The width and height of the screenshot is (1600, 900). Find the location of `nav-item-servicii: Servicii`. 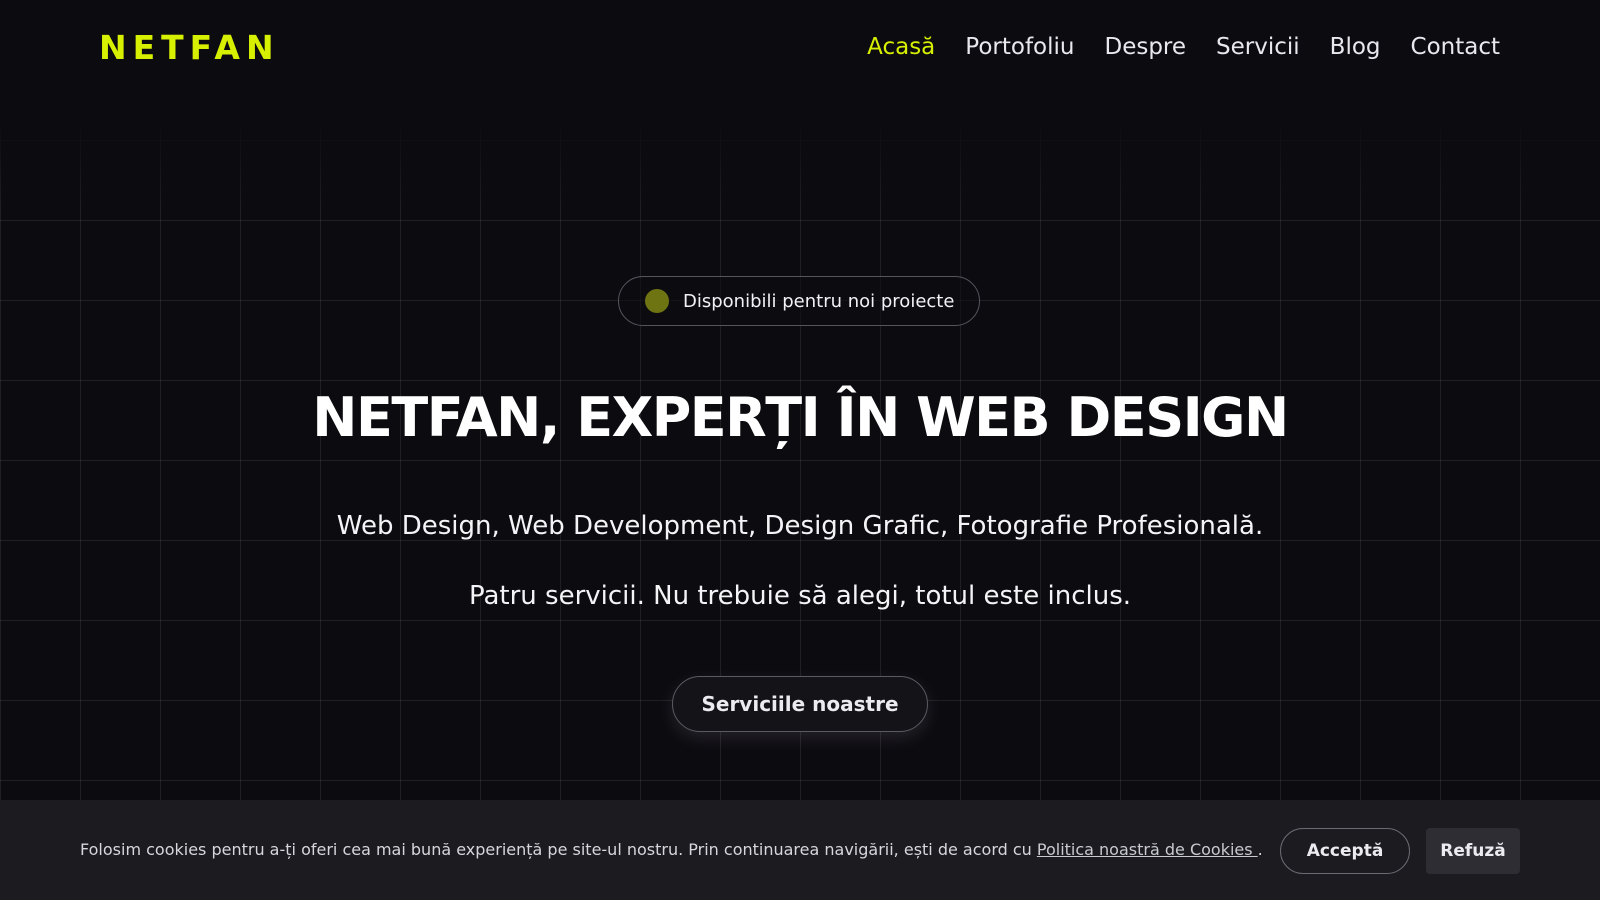

nav-item-servicii: Servicii is located at coordinates (1258, 47).